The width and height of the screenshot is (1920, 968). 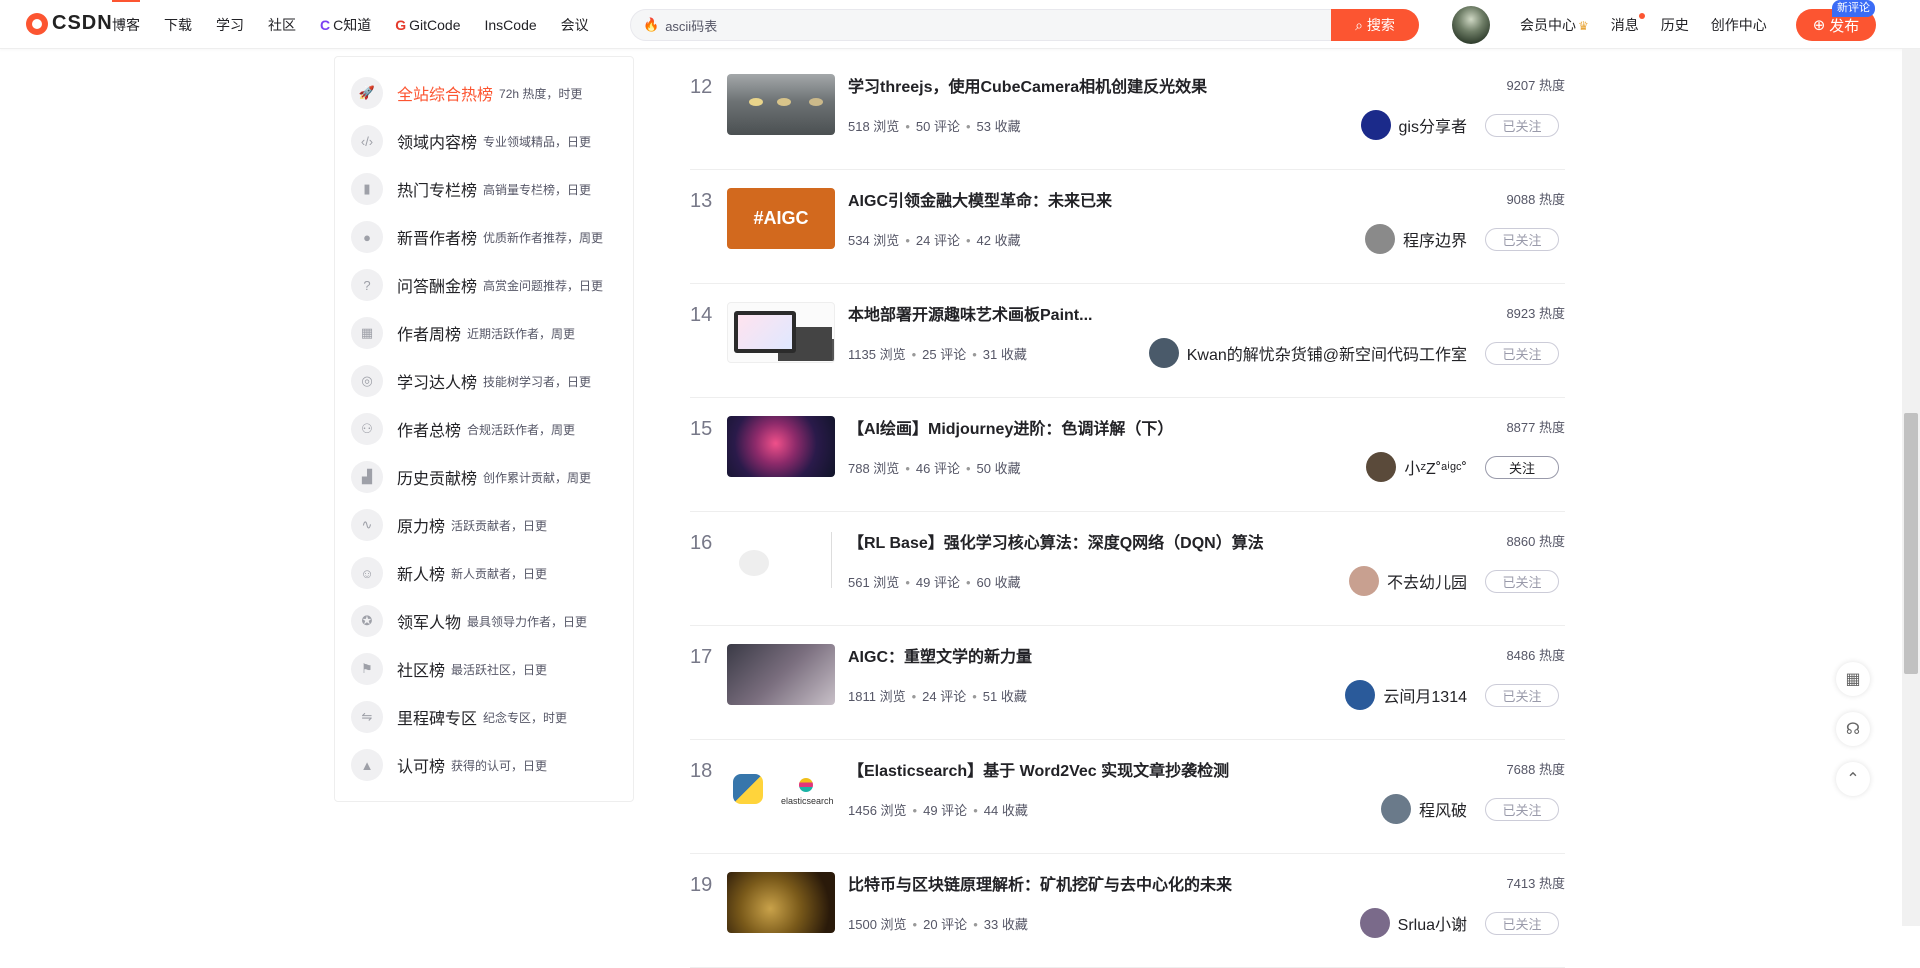 What do you see at coordinates (484, 765) in the screenshot?
I see `sidebar-item: ▲ 认可榜 获得的认可，日更` at bounding box center [484, 765].